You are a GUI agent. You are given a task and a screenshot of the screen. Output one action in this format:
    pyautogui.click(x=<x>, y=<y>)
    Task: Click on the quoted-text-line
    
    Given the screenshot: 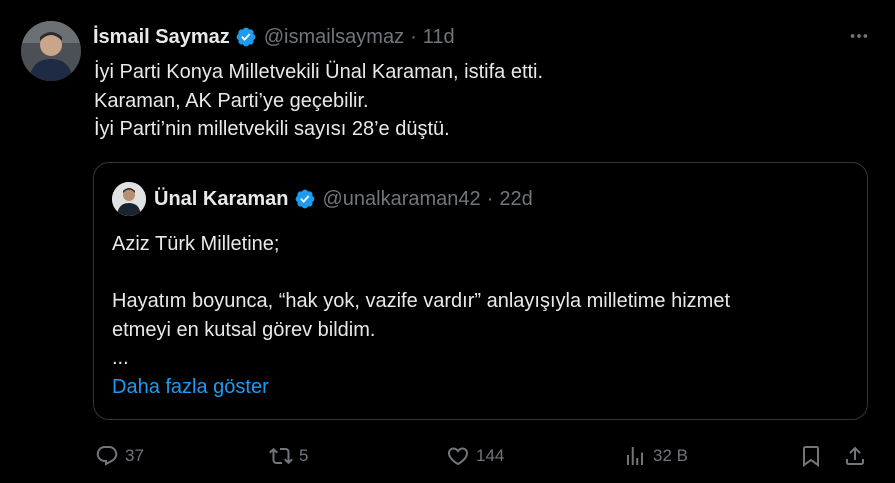 What is the action you would take?
    pyautogui.click(x=421, y=273)
    